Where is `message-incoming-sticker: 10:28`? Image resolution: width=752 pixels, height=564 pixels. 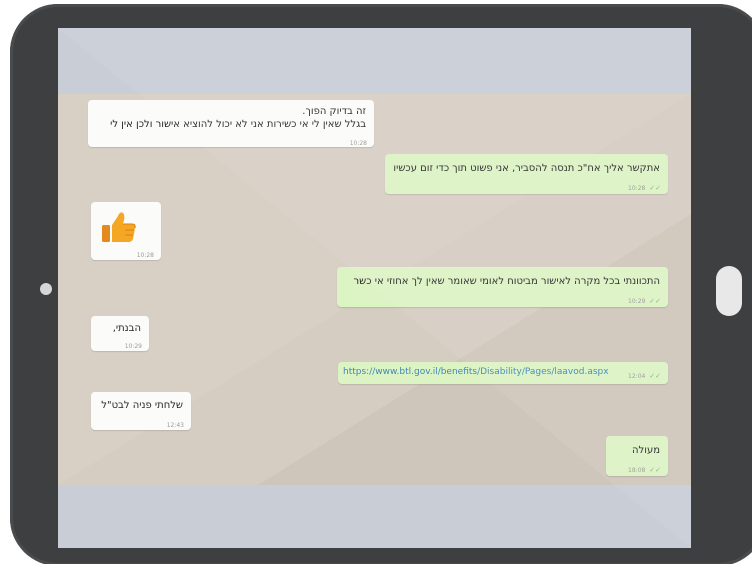 message-incoming-sticker: 10:28 is located at coordinates (126, 231).